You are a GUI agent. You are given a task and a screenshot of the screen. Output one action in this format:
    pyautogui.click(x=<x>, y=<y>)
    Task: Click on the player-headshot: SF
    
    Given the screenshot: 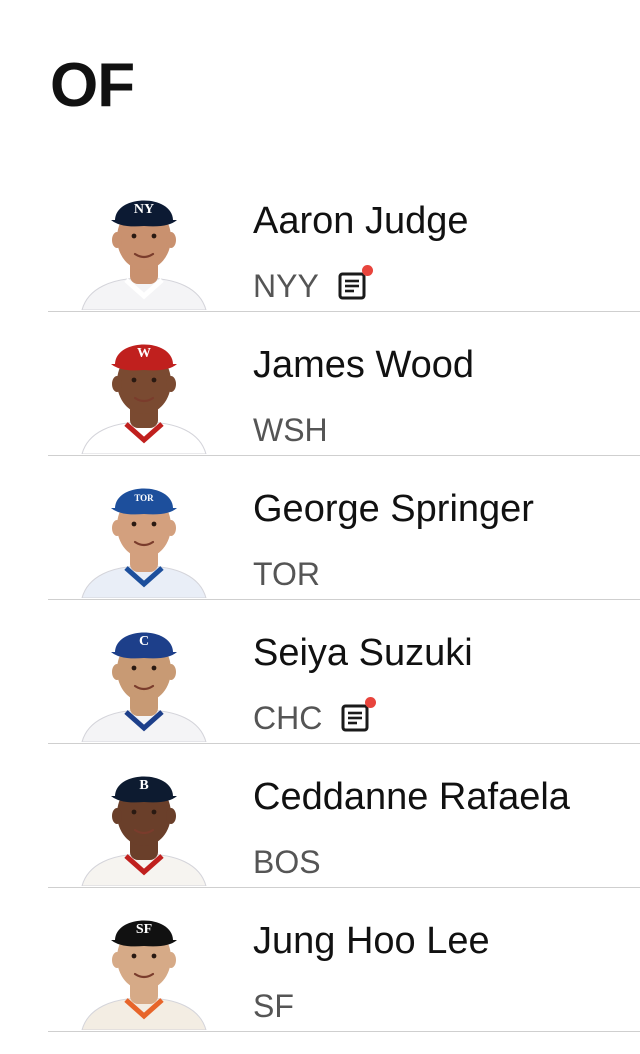 What is the action you would take?
    pyautogui.click(x=144, y=965)
    